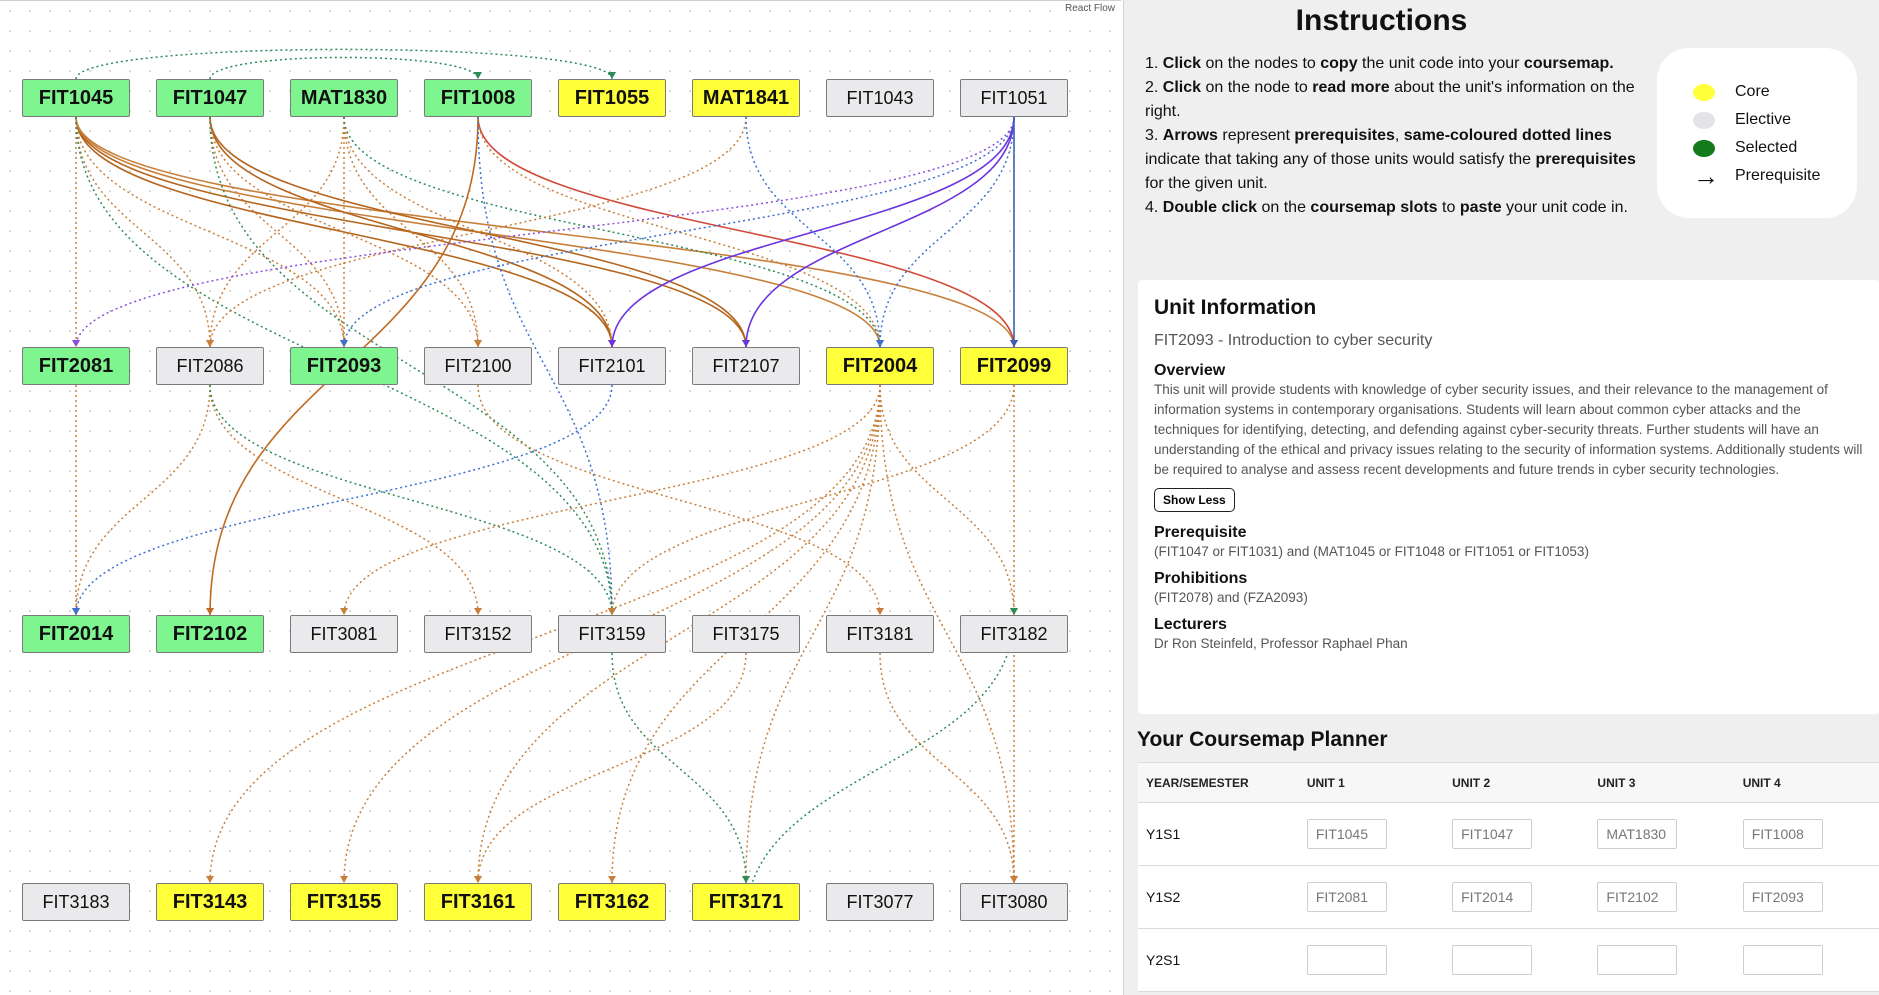  Describe the element at coordinates (880, 902) in the screenshot. I see `node-fit3077: FIT3077` at that location.